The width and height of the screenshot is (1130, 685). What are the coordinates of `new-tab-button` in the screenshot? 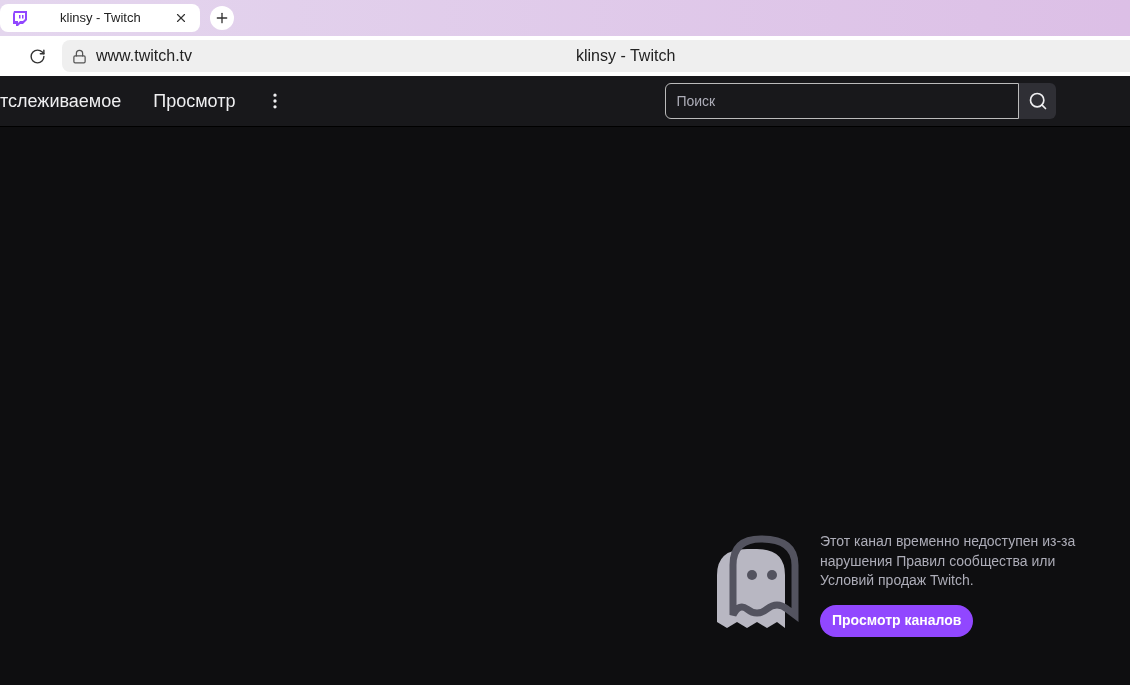 It's located at (222, 18).